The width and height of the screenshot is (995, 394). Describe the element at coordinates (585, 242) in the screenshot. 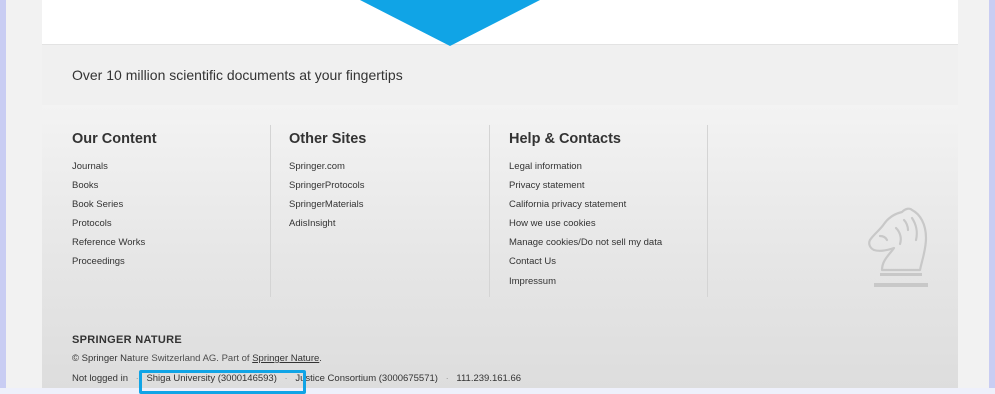

I see `footer-link-manage-cookies: Manage cookies/Do not sell my data` at that location.